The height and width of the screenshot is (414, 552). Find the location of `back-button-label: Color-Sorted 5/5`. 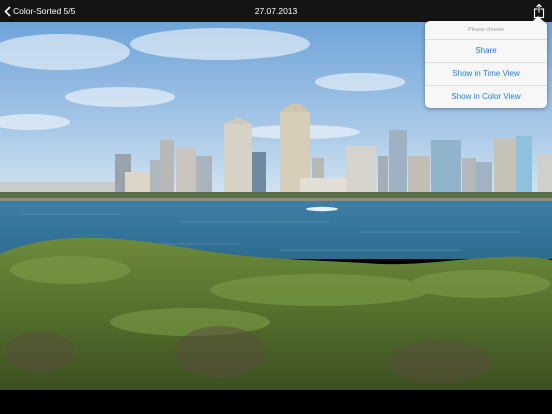

back-button-label: Color-Sorted 5/5 is located at coordinates (44, 11).